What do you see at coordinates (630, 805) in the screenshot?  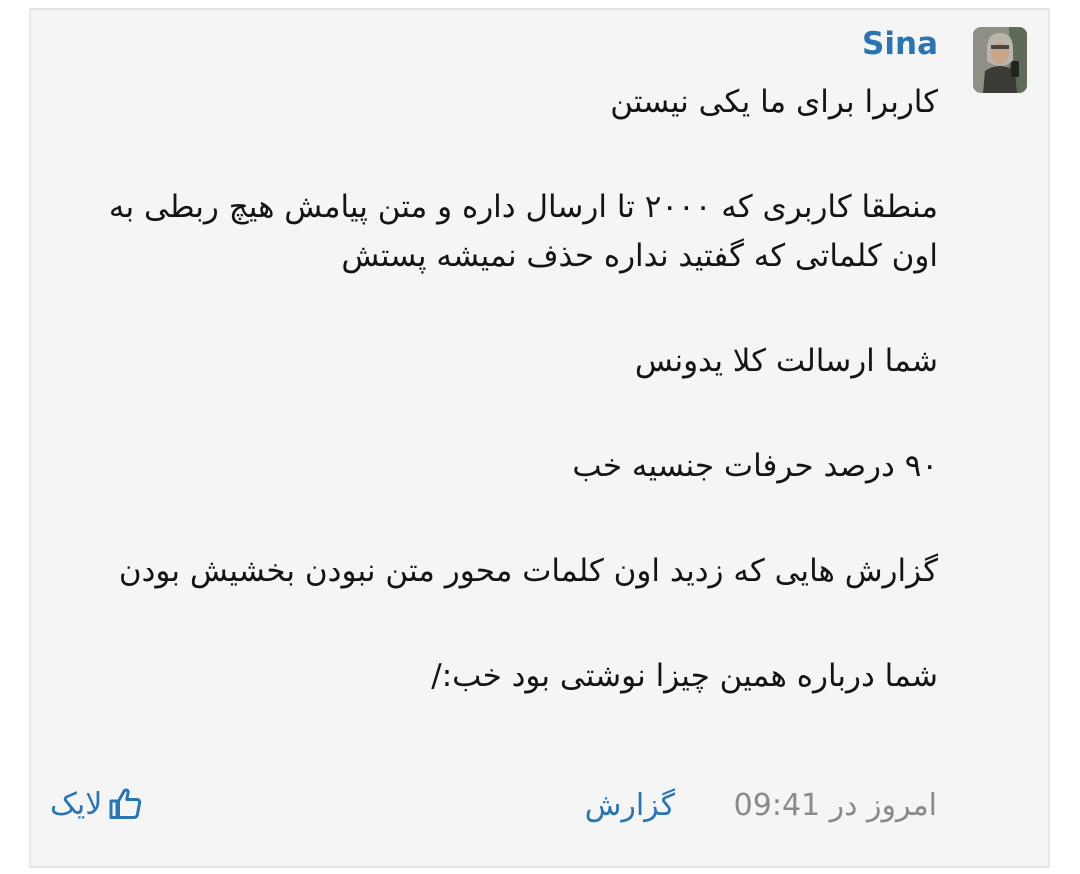 I see `report-link: گزارش` at bounding box center [630, 805].